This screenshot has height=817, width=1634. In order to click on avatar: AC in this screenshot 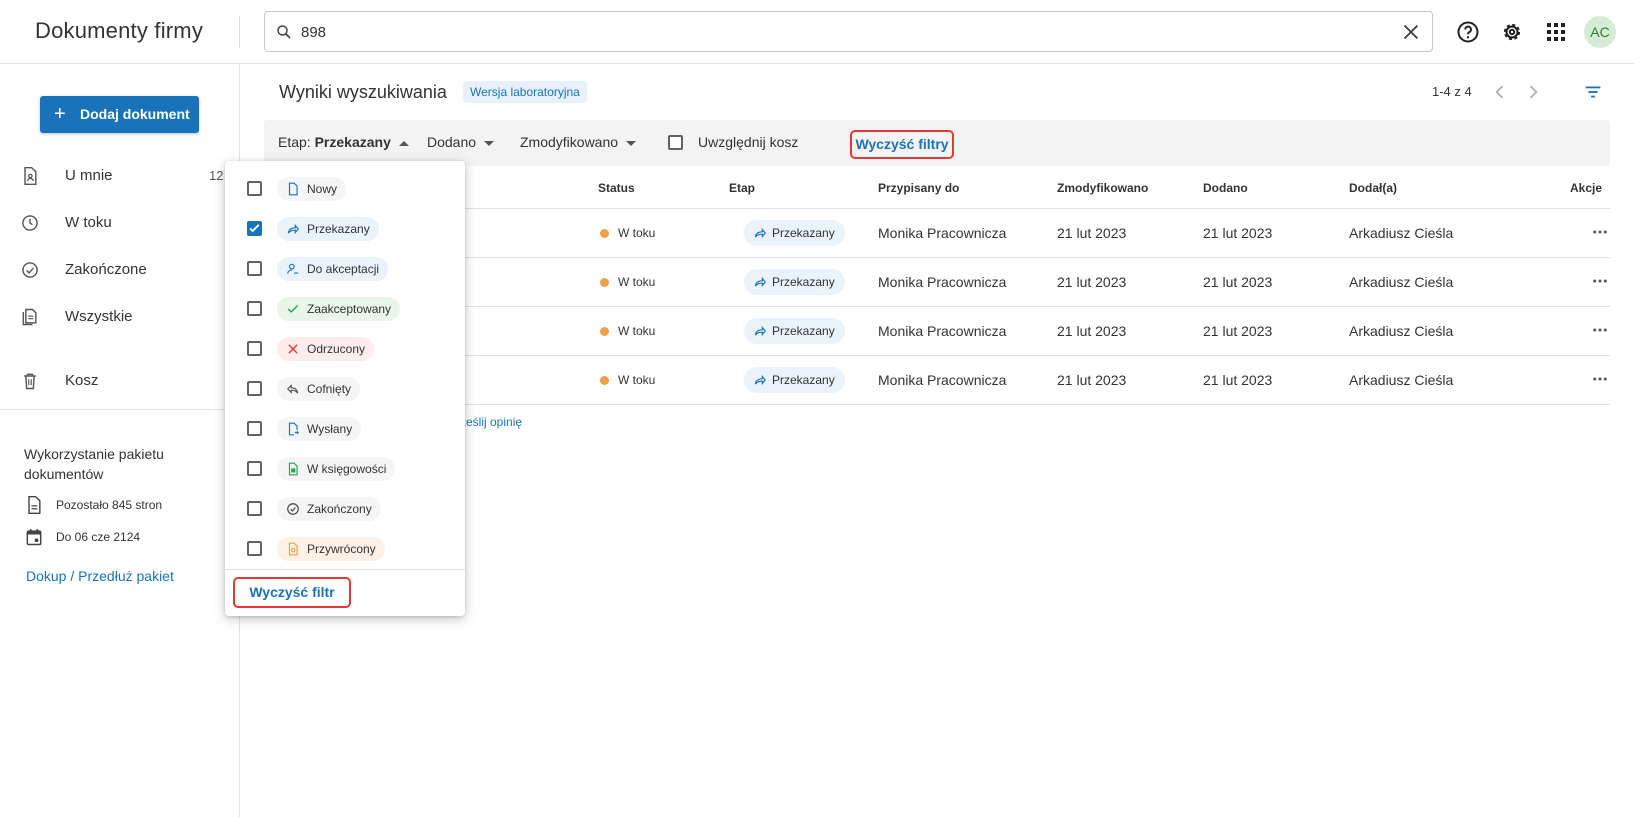, I will do `click(1600, 32)`.